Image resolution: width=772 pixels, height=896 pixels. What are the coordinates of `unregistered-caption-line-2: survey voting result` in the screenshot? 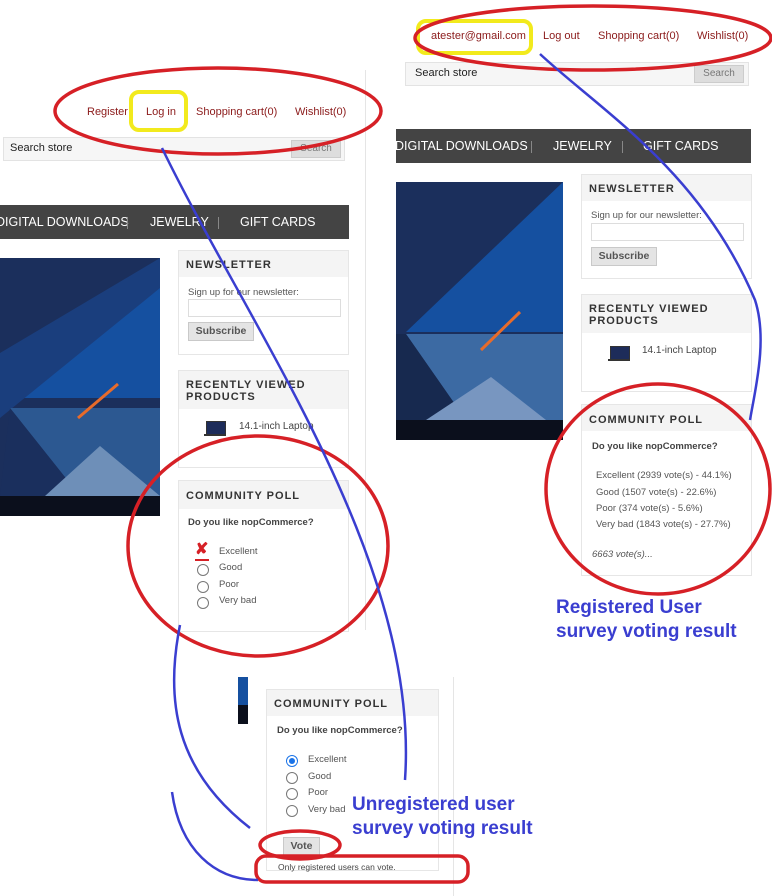 It's located at (442, 828).